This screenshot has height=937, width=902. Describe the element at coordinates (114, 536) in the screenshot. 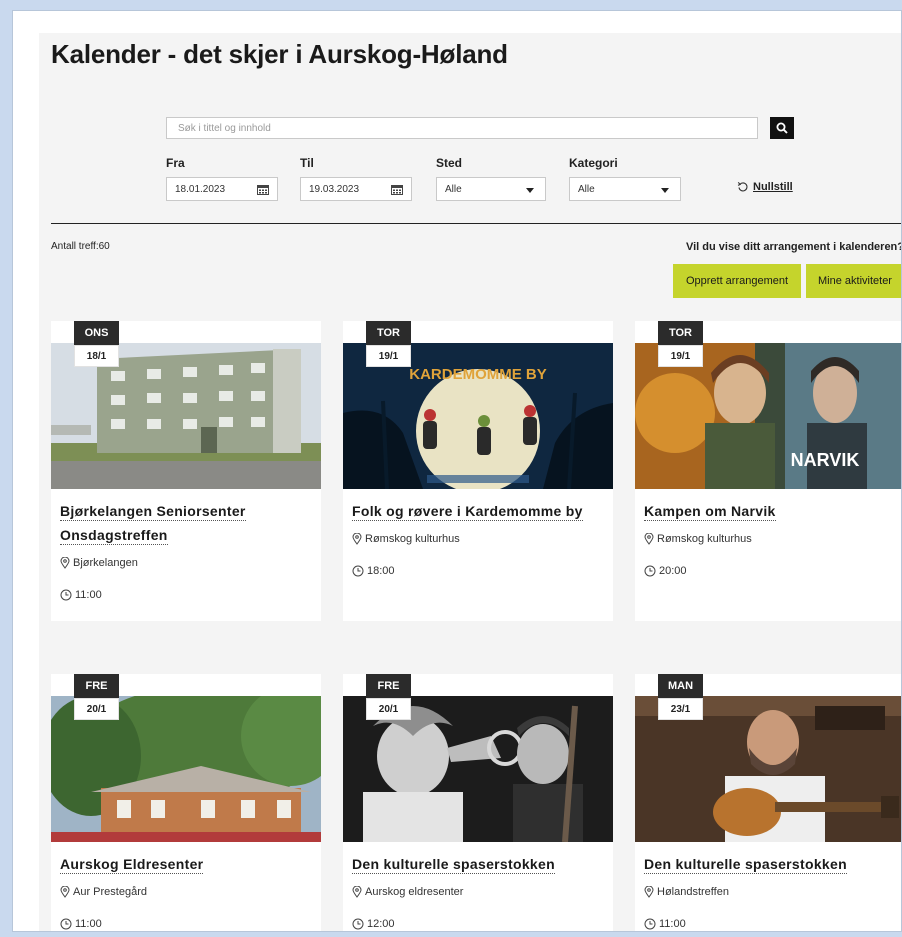

I see `event-title-line: Onsdagstreffen` at that location.